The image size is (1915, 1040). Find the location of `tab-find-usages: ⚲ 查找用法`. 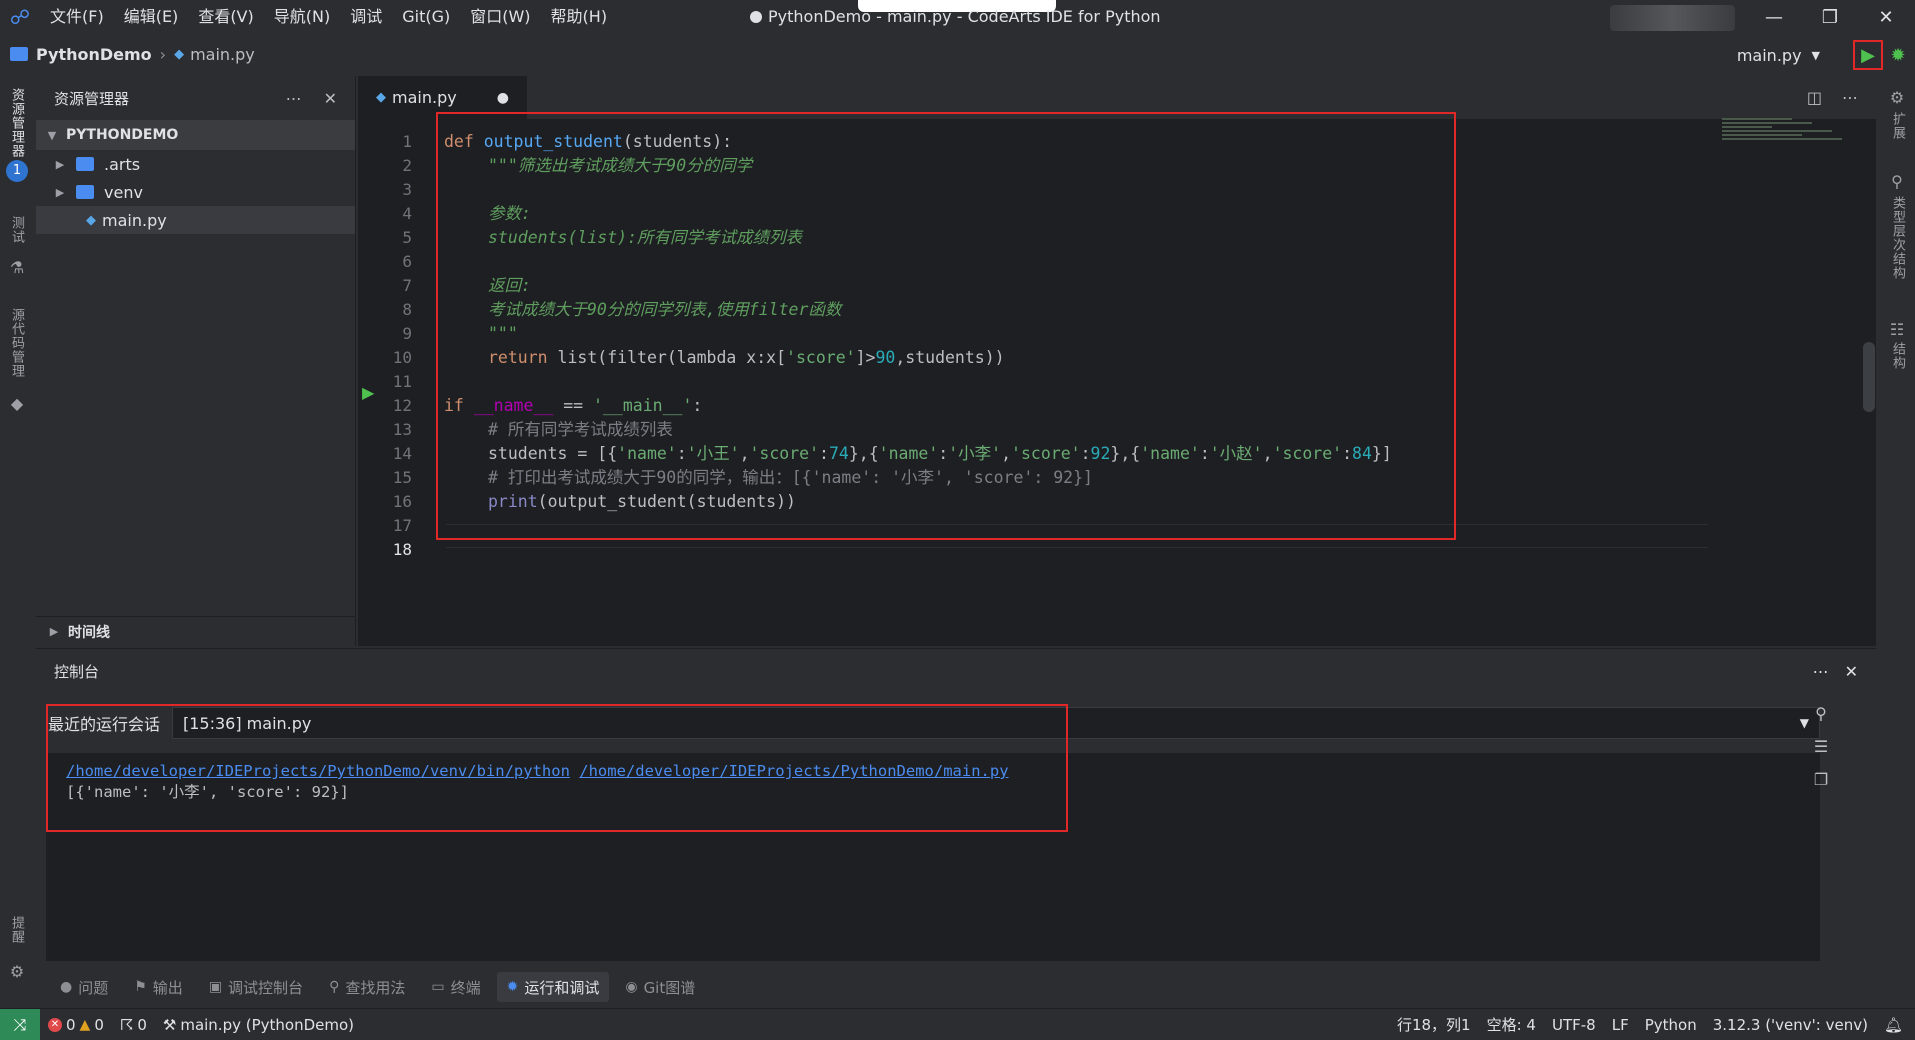

tab-find-usages: ⚲ 查找用法 is located at coordinates (367, 987).